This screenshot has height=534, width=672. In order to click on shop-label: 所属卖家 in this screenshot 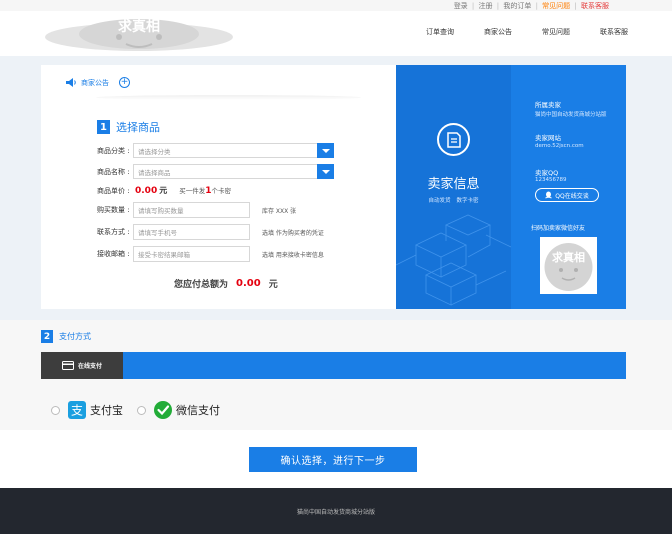, I will do `click(548, 105)`.